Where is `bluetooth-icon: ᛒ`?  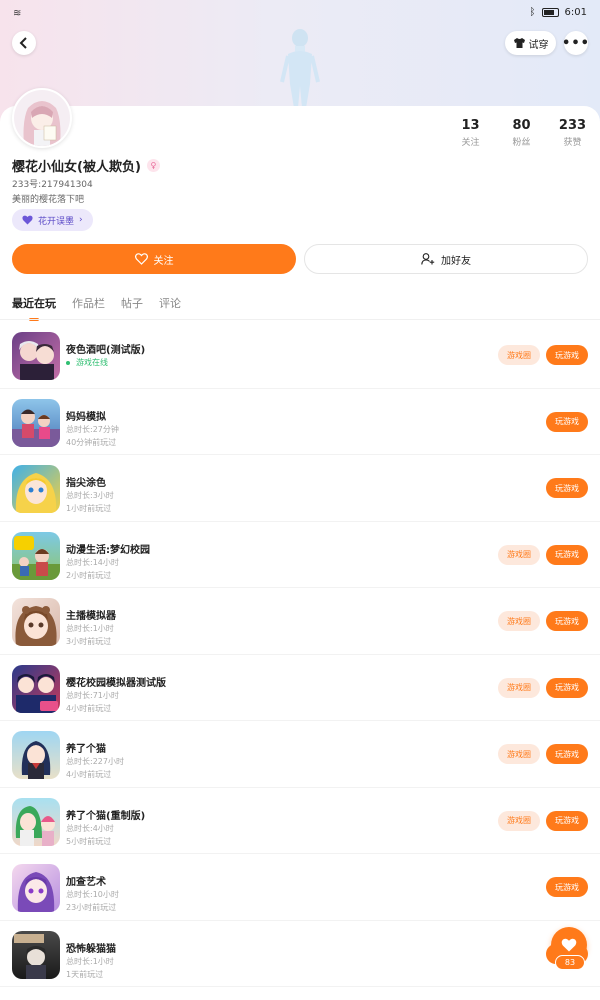 bluetooth-icon: ᛒ is located at coordinates (532, 12).